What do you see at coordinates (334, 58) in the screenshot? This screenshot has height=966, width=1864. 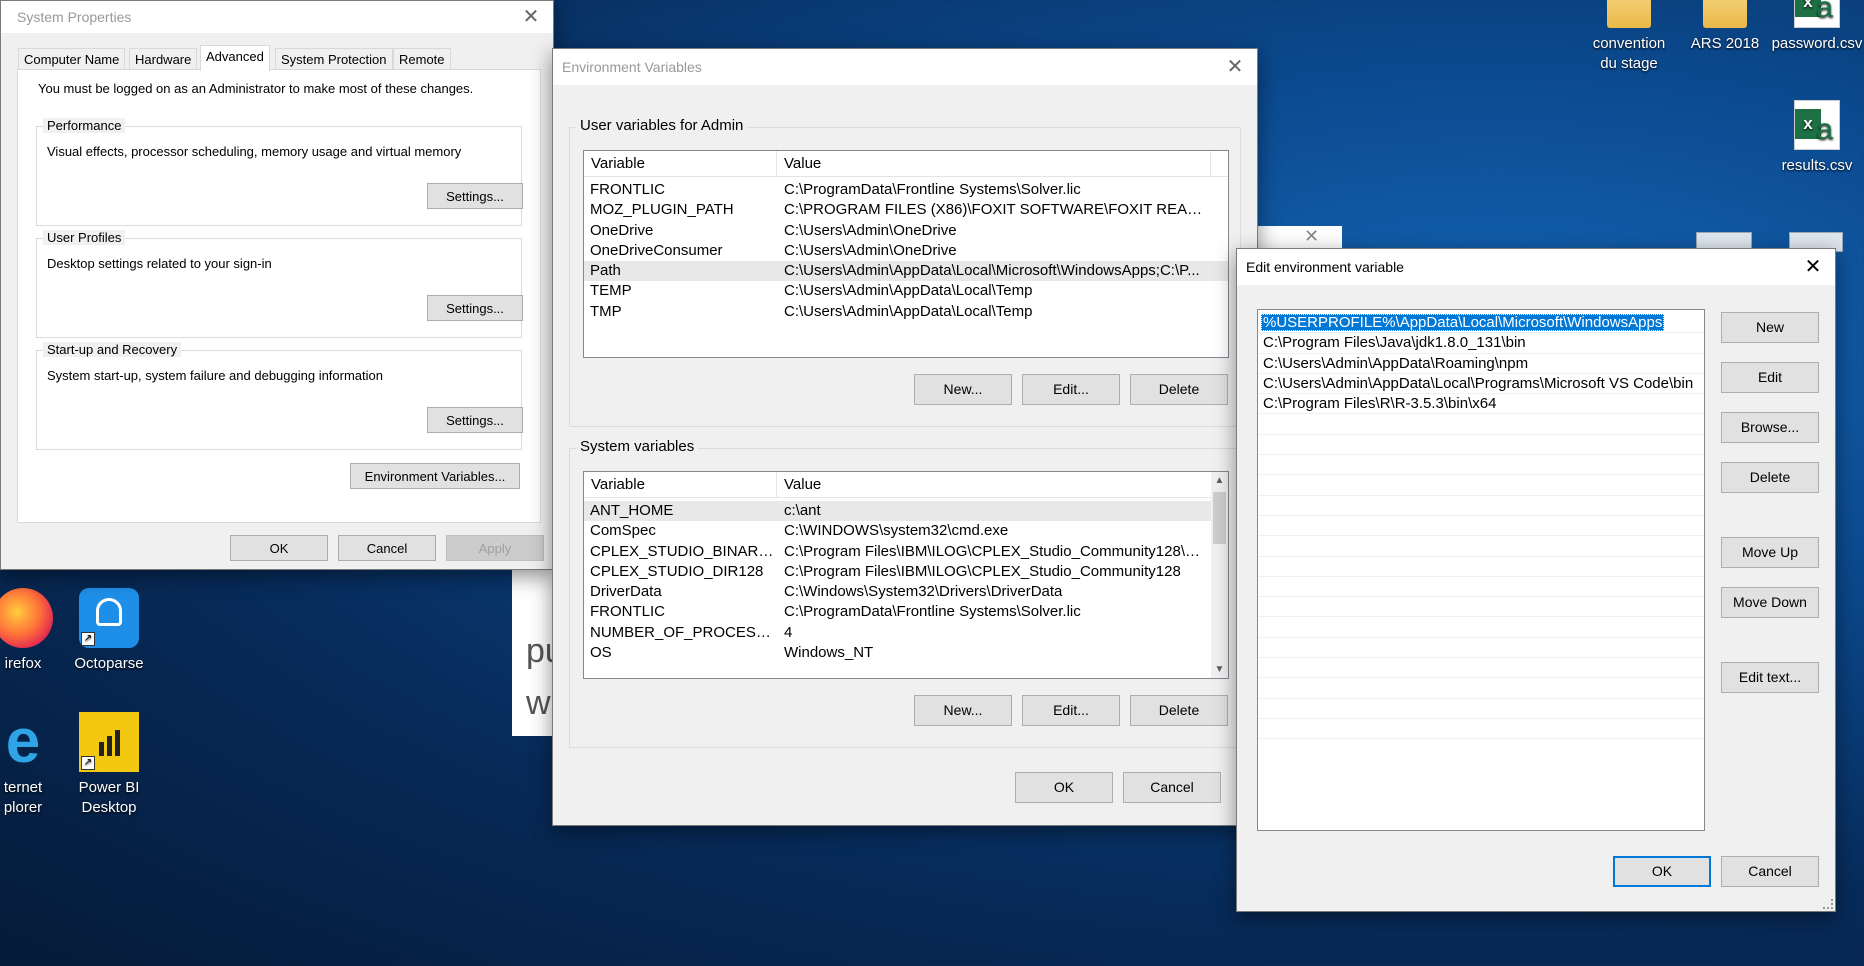 I see `tab-system-protection: System Protection` at bounding box center [334, 58].